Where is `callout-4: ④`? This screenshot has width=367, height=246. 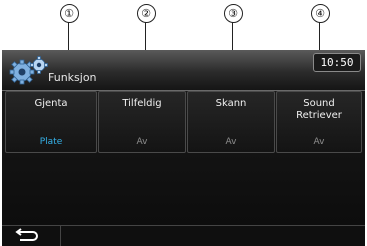 callout-4: ④ is located at coordinates (320, 27).